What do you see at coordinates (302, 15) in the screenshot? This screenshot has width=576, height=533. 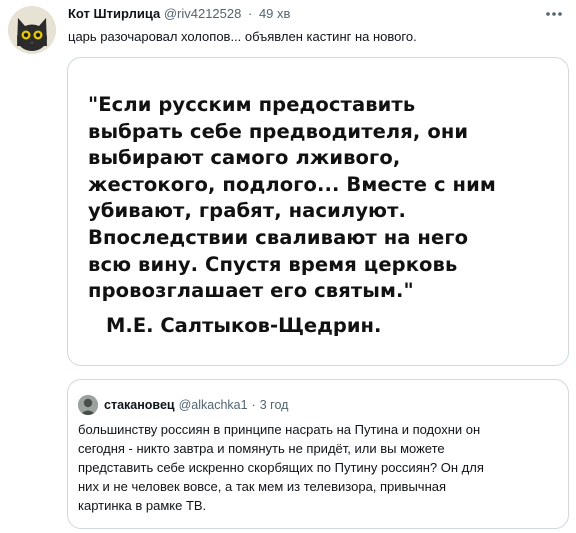 I see `tweet-header: Кот Штирлица @riv4212528 · 49 хв` at bounding box center [302, 15].